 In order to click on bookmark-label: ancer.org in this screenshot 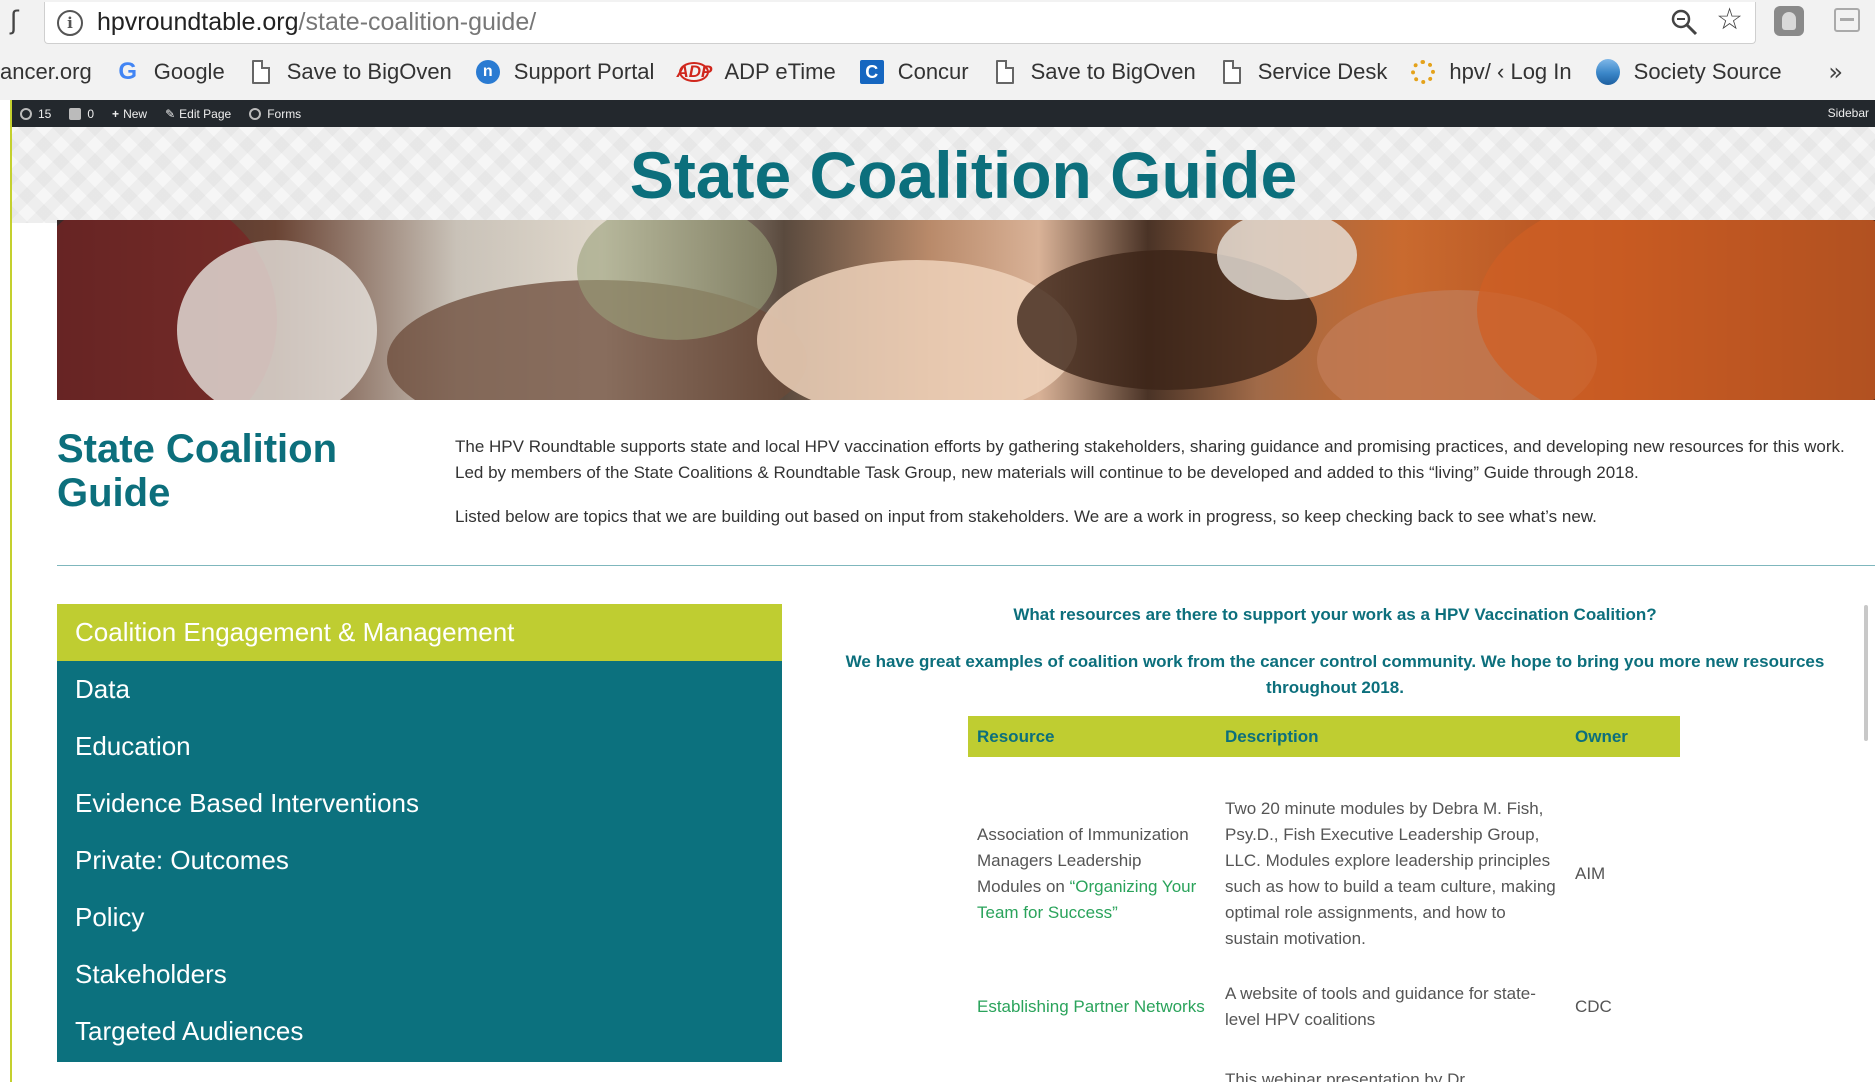, I will do `click(46, 71)`.